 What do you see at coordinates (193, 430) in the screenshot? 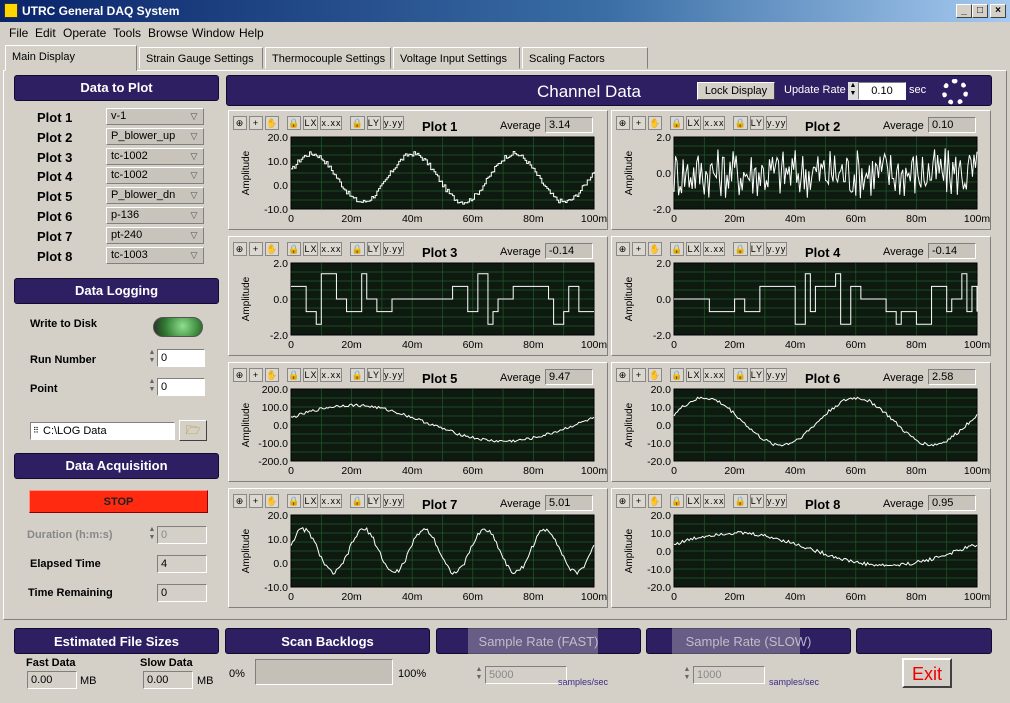
I see `browse-folder-icon: 🗁` at bounding box center [193, 430].